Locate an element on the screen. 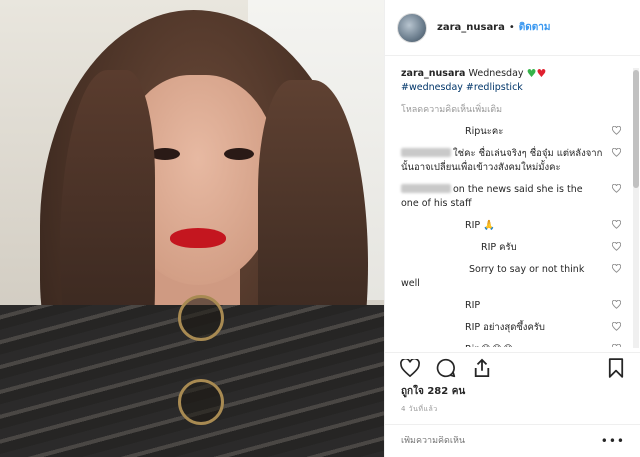 This screenshot has width=640, height=457. comment-text: RIP is located at coordinates (473, 305).